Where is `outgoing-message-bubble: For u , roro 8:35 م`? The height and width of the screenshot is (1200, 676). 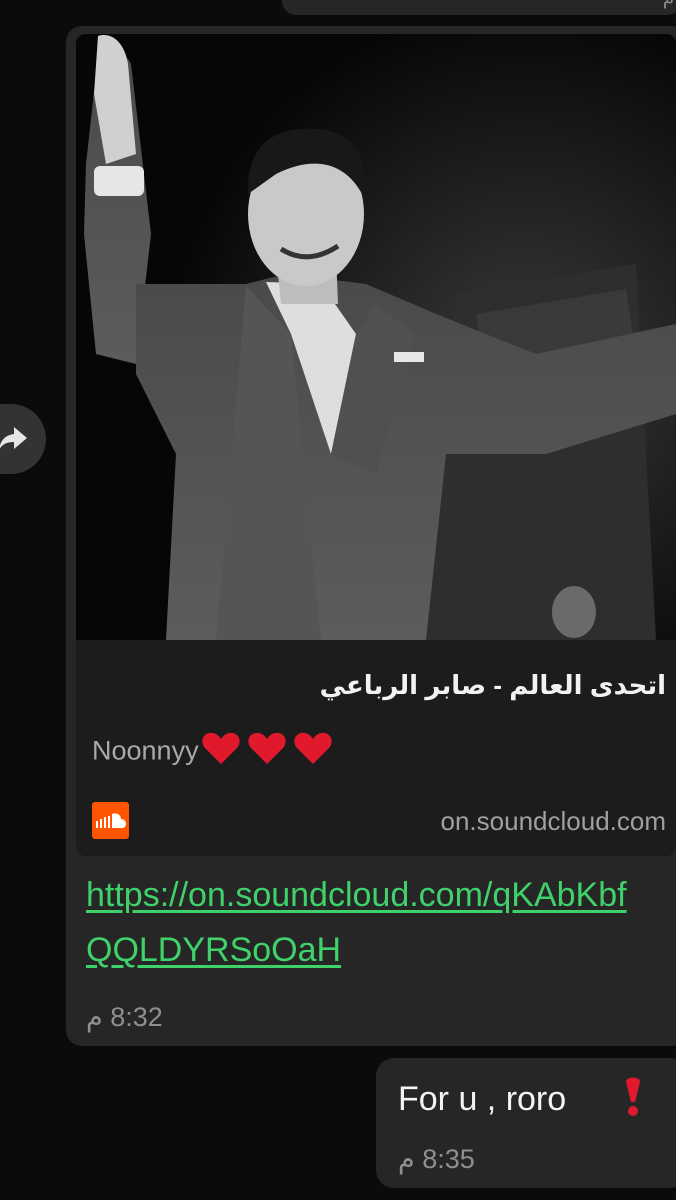 outgoing-message-bubble: For u , roro 8:35 م is located at coordinates (526, 1123).